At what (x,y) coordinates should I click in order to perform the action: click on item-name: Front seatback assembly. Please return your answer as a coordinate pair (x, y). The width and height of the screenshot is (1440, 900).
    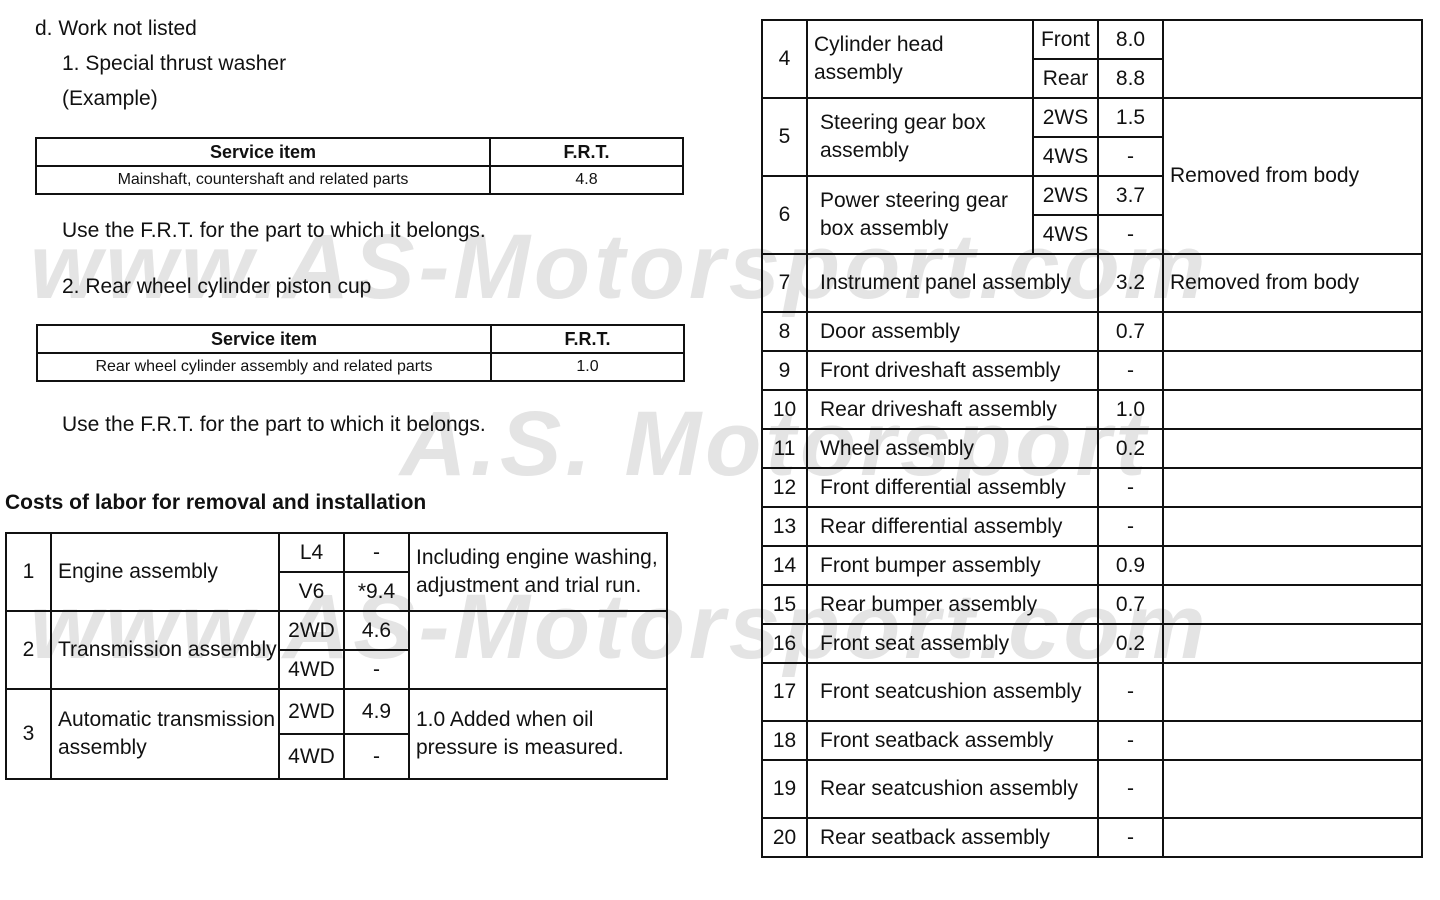
    Looking at the image, I should click on (952, 740).